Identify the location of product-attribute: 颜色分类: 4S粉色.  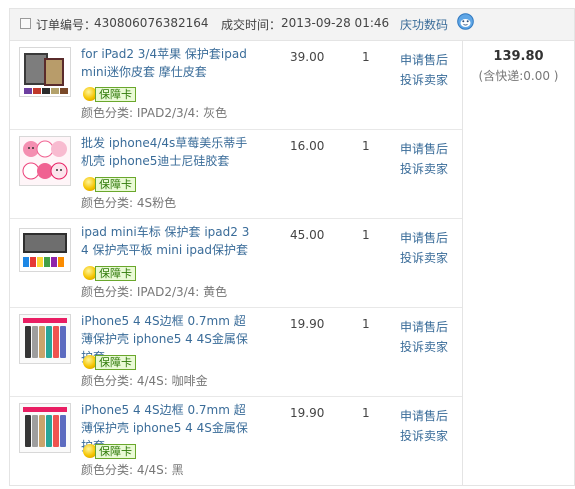
(129, 203).